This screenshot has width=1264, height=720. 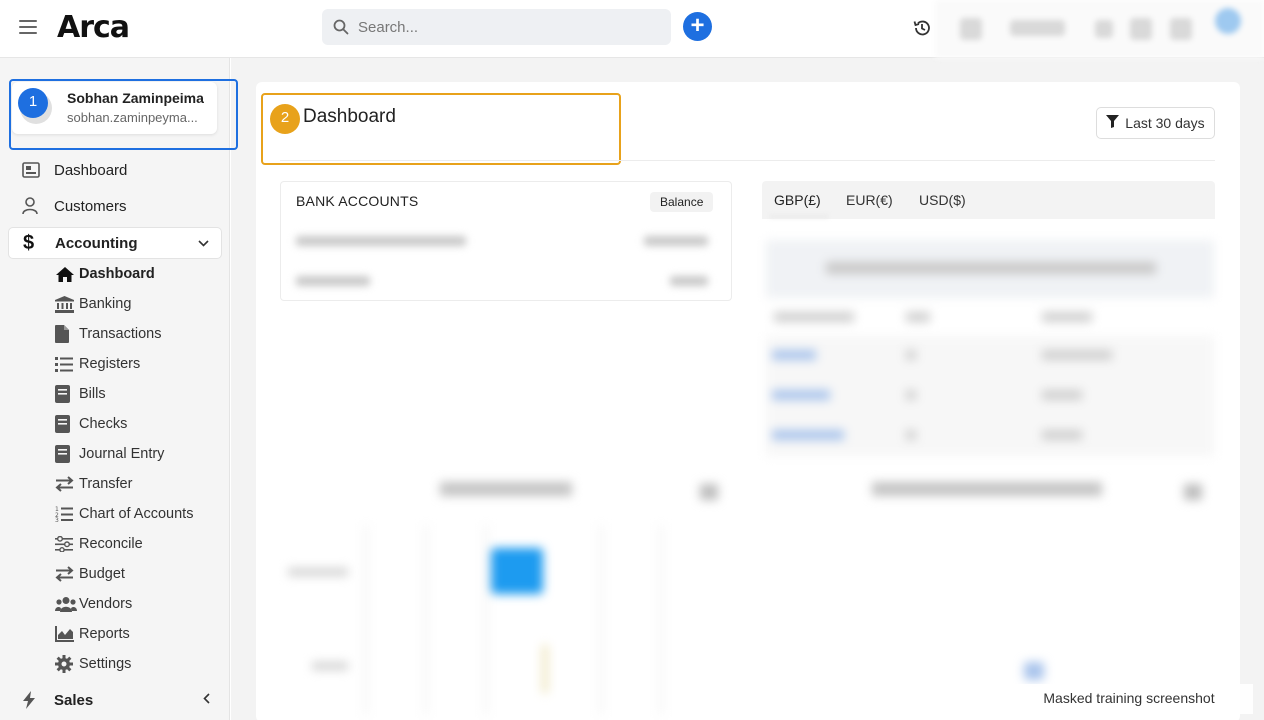 I want to click on top-bar: Arca +, so click(x=632, y=29).